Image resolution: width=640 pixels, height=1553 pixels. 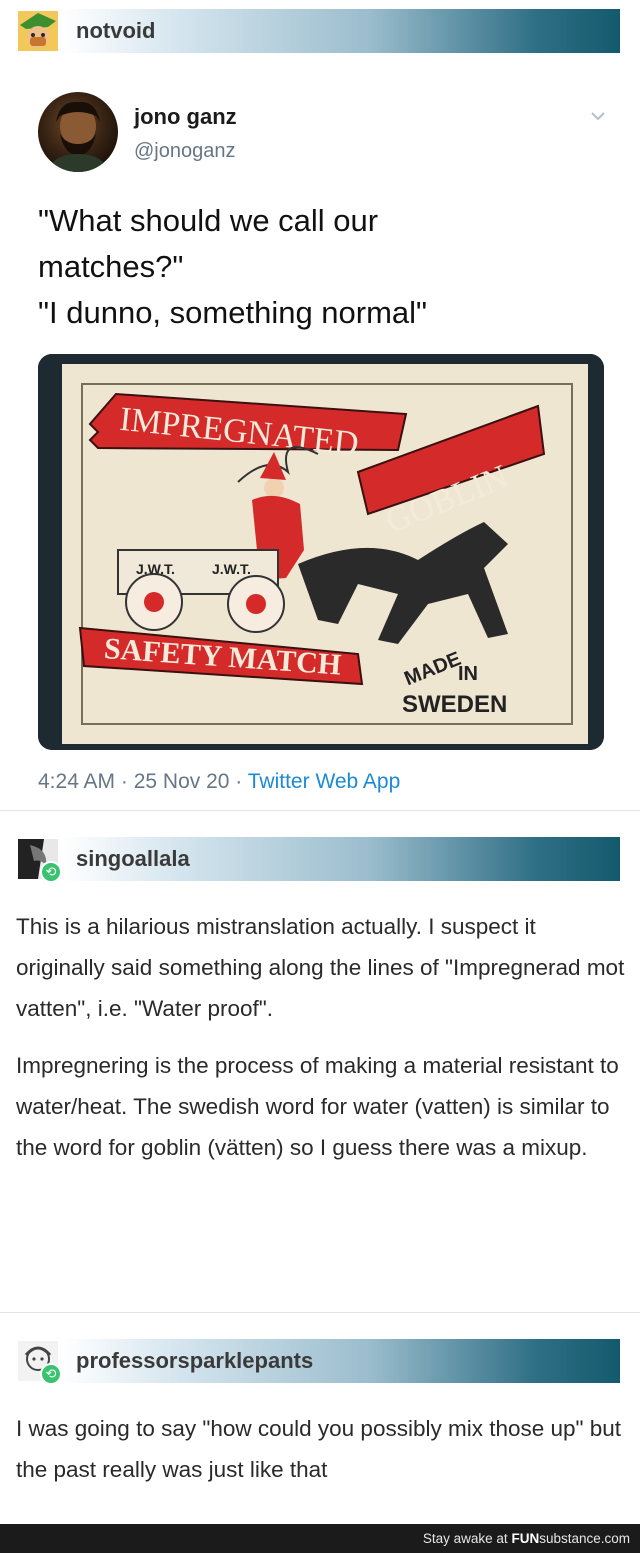 I want to click on tweet-meta: 4:24 AM · 25 Nov 20 · Twitter Web App, so click(x=219, y=782).